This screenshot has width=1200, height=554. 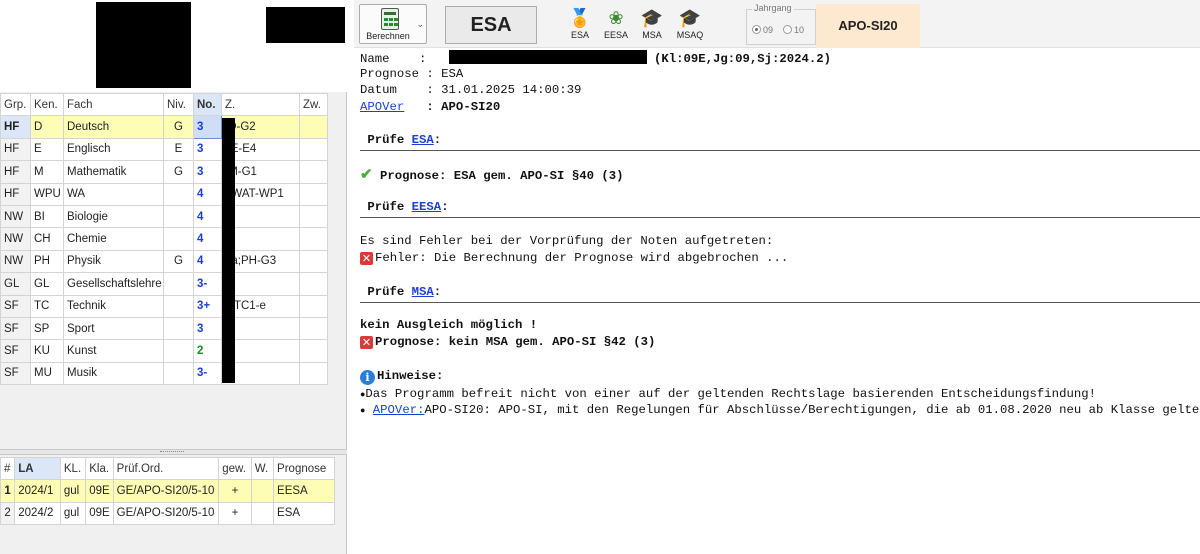 What do you see at coordinates (207, 306) in the screenshot?
I see `cell-no: 3+` at bounding box center [207, 306].